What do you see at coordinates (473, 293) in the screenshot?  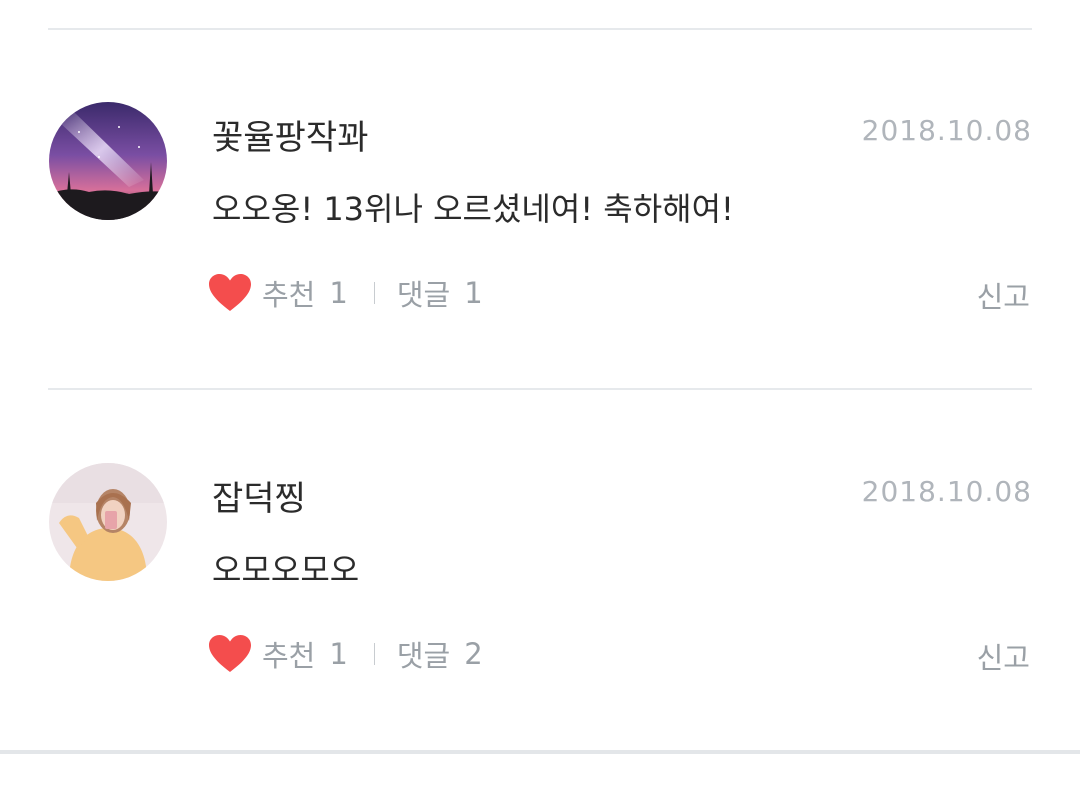 I see `reply-count: 1` at bounding box center [473, 293].